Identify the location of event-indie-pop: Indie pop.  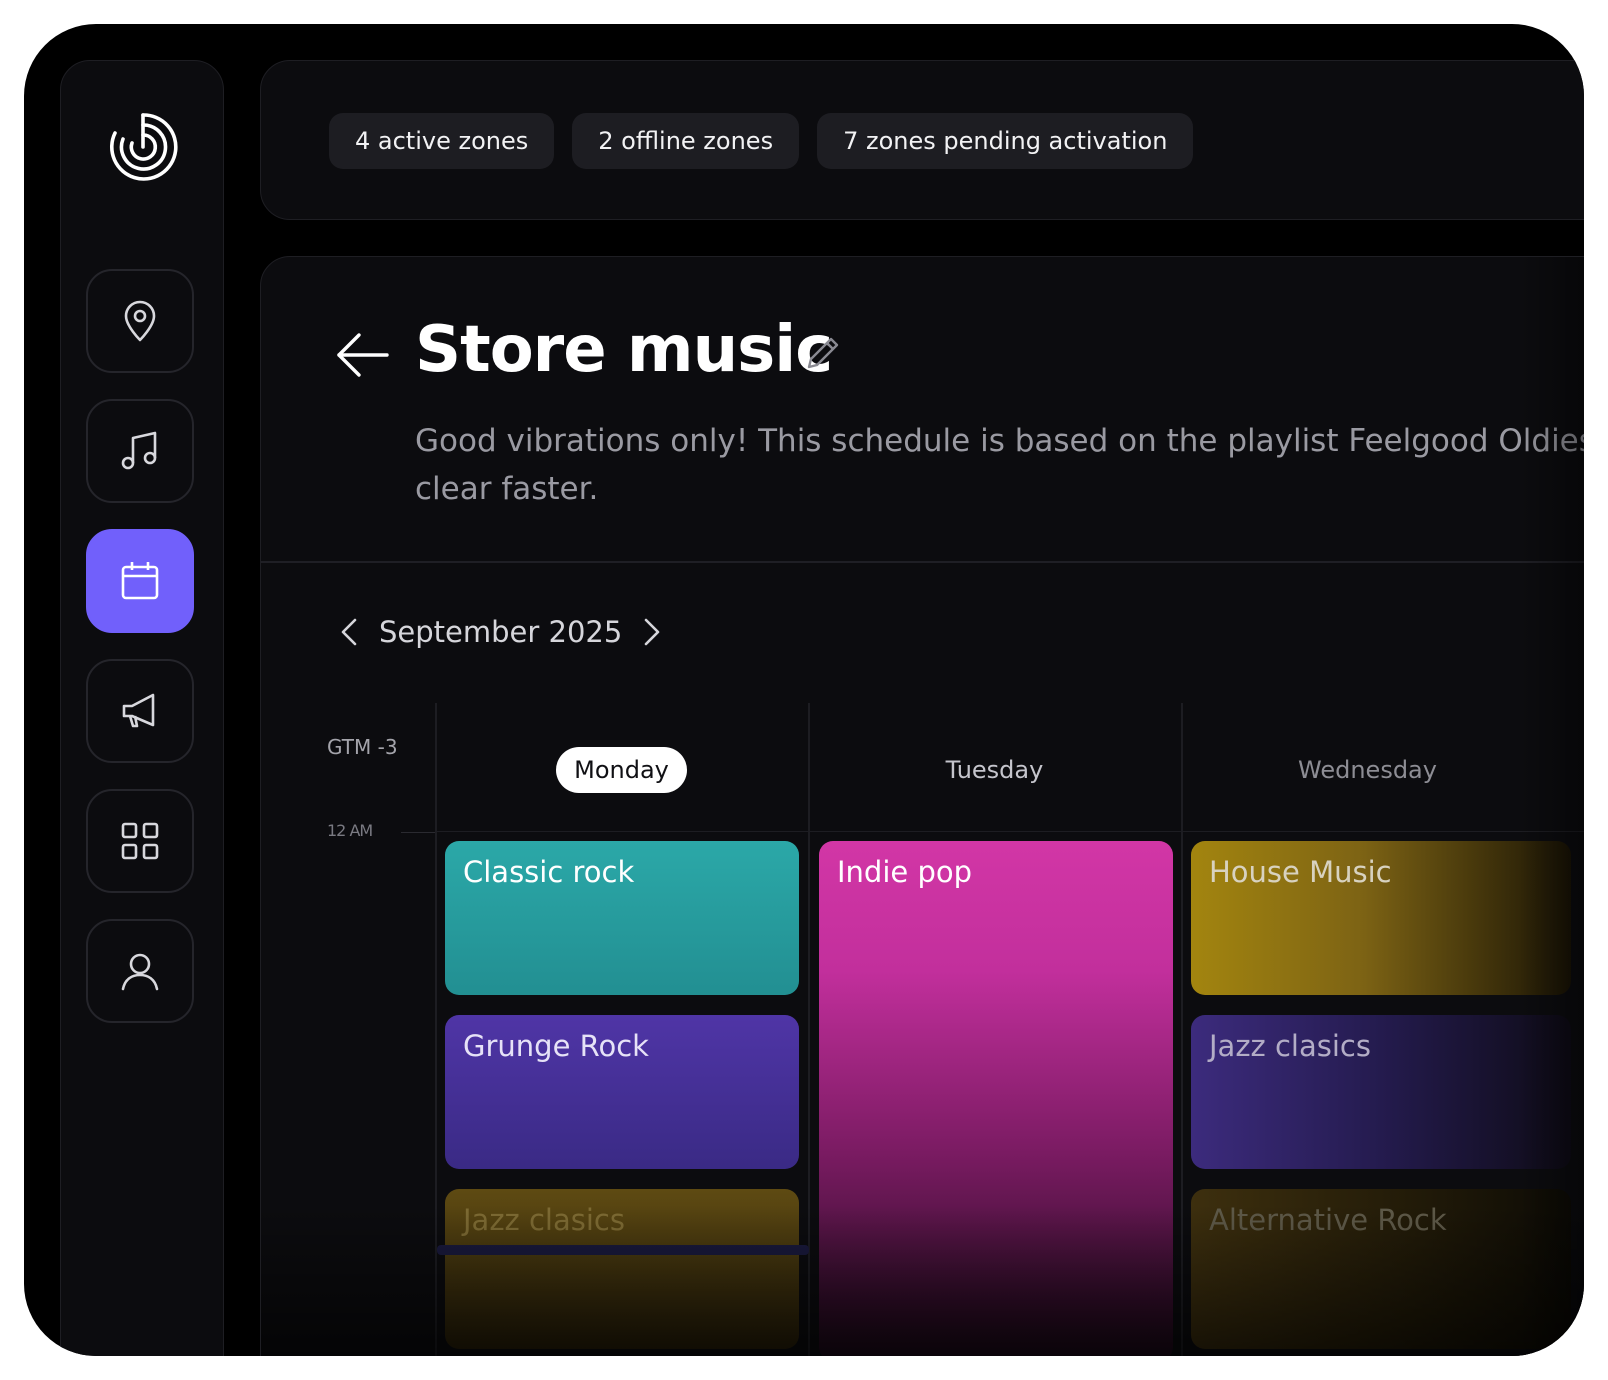
(996, 1098).